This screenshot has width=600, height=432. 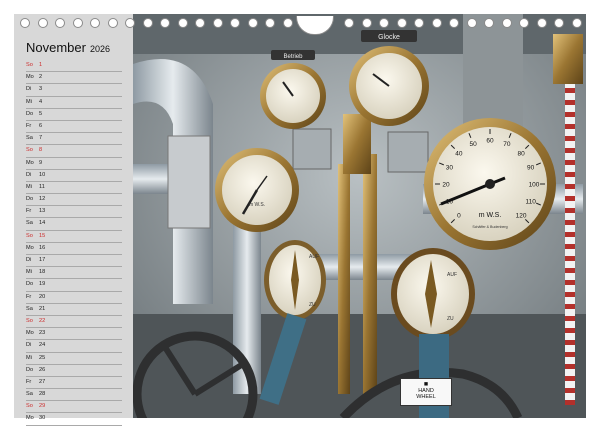 I want to click on weekday: Di, so click(x=29, y=89).